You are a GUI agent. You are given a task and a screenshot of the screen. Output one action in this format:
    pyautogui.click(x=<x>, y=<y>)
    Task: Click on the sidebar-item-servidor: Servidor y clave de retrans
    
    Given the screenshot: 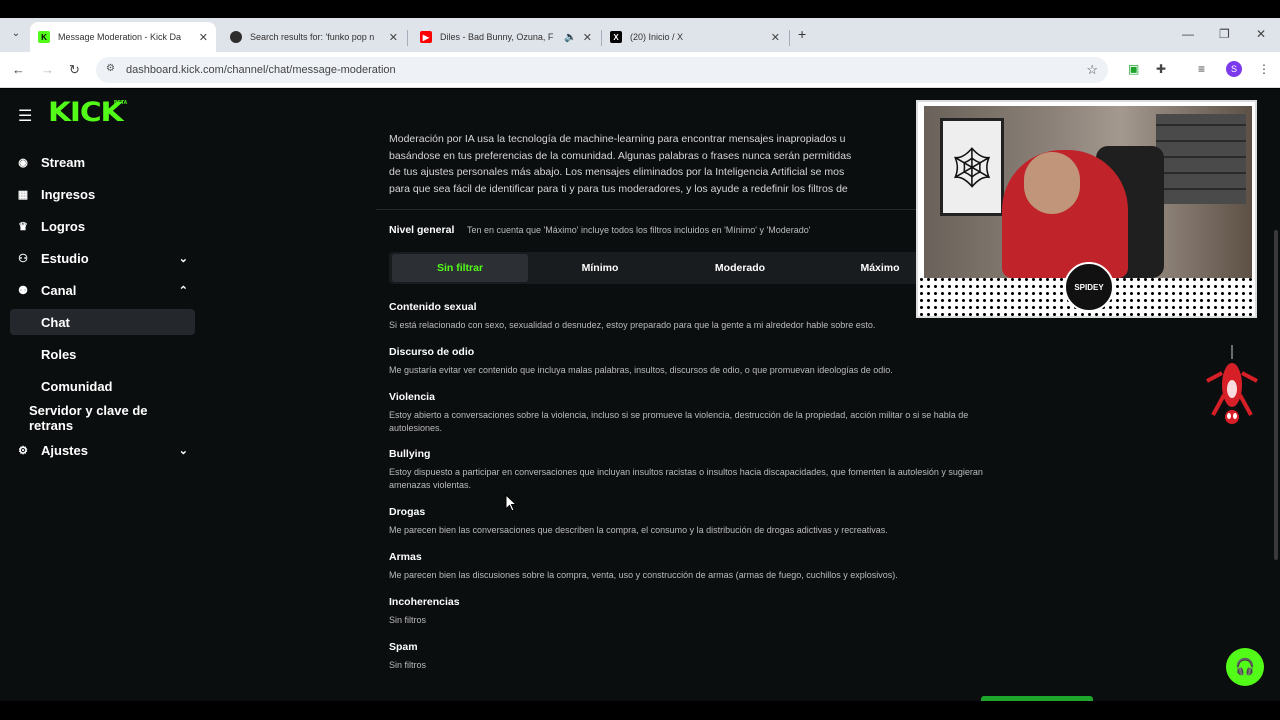 What is the action you would take?
    pyautogui.click(x=102, y=418)
    